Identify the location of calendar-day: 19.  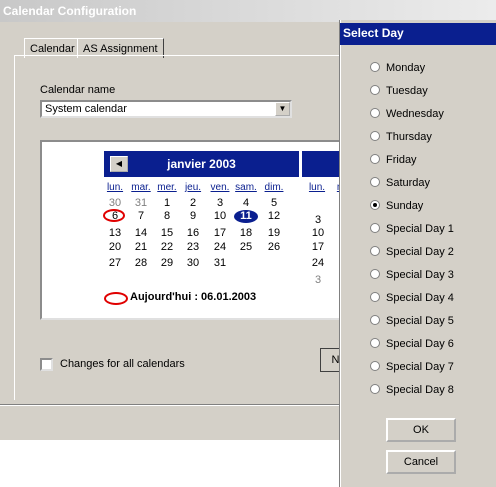
(274, 233).